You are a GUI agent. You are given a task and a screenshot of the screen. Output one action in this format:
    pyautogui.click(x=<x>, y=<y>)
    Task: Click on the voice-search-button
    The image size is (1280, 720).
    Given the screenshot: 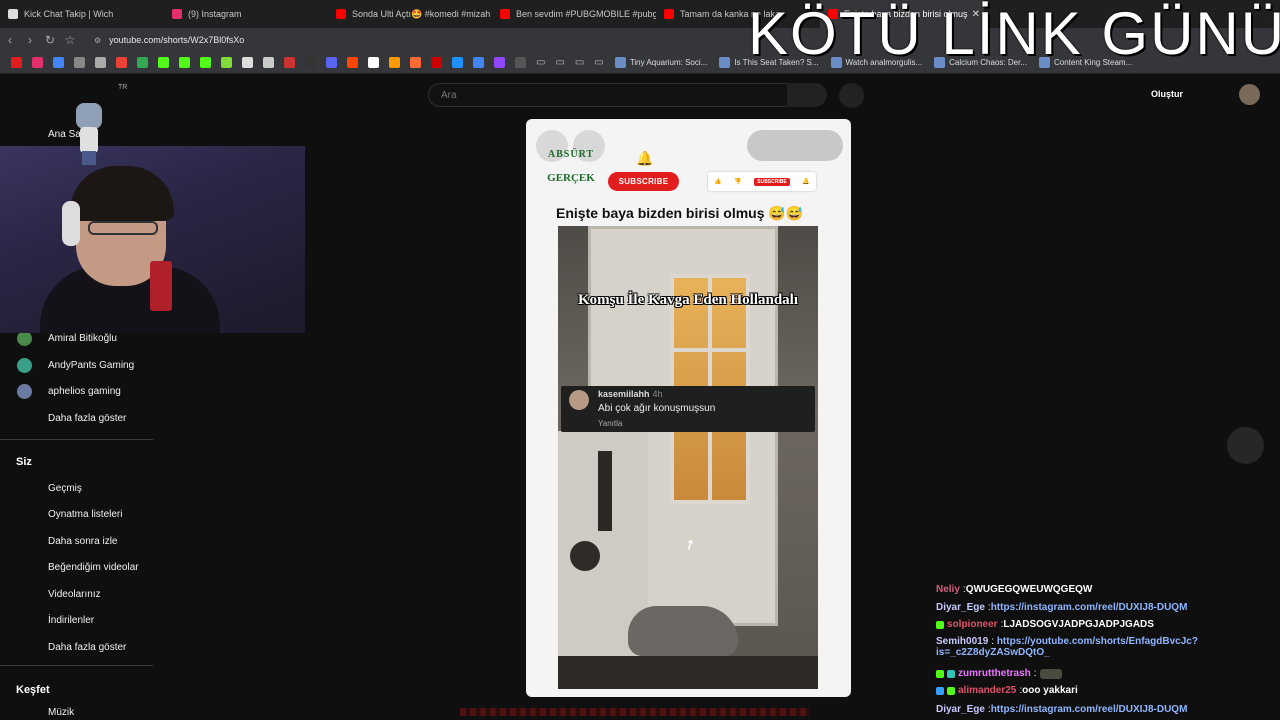 What is the action you would take?
    pyautogui.click(x=851, y=95)
    